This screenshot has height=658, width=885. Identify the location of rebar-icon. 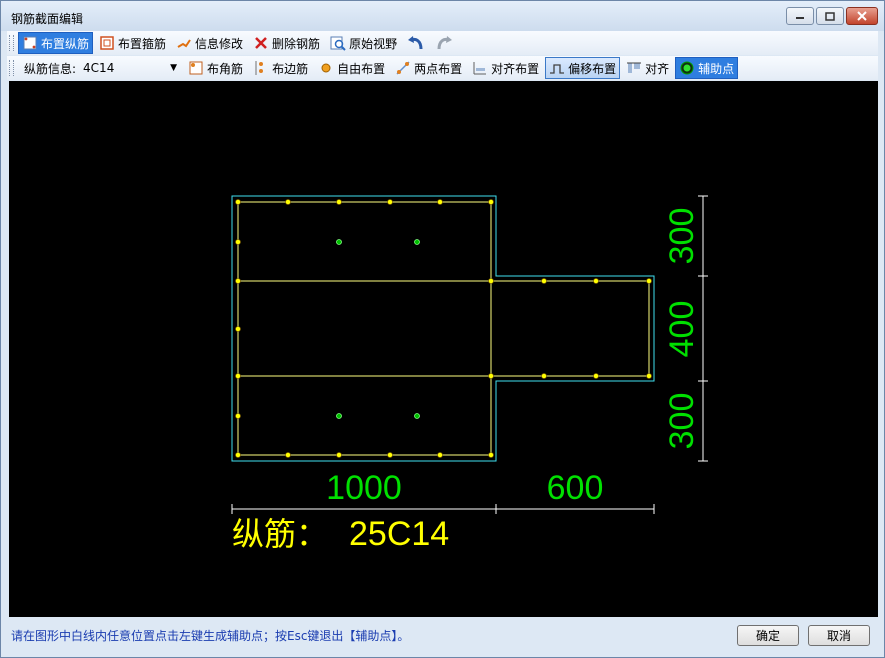
(30, 43).